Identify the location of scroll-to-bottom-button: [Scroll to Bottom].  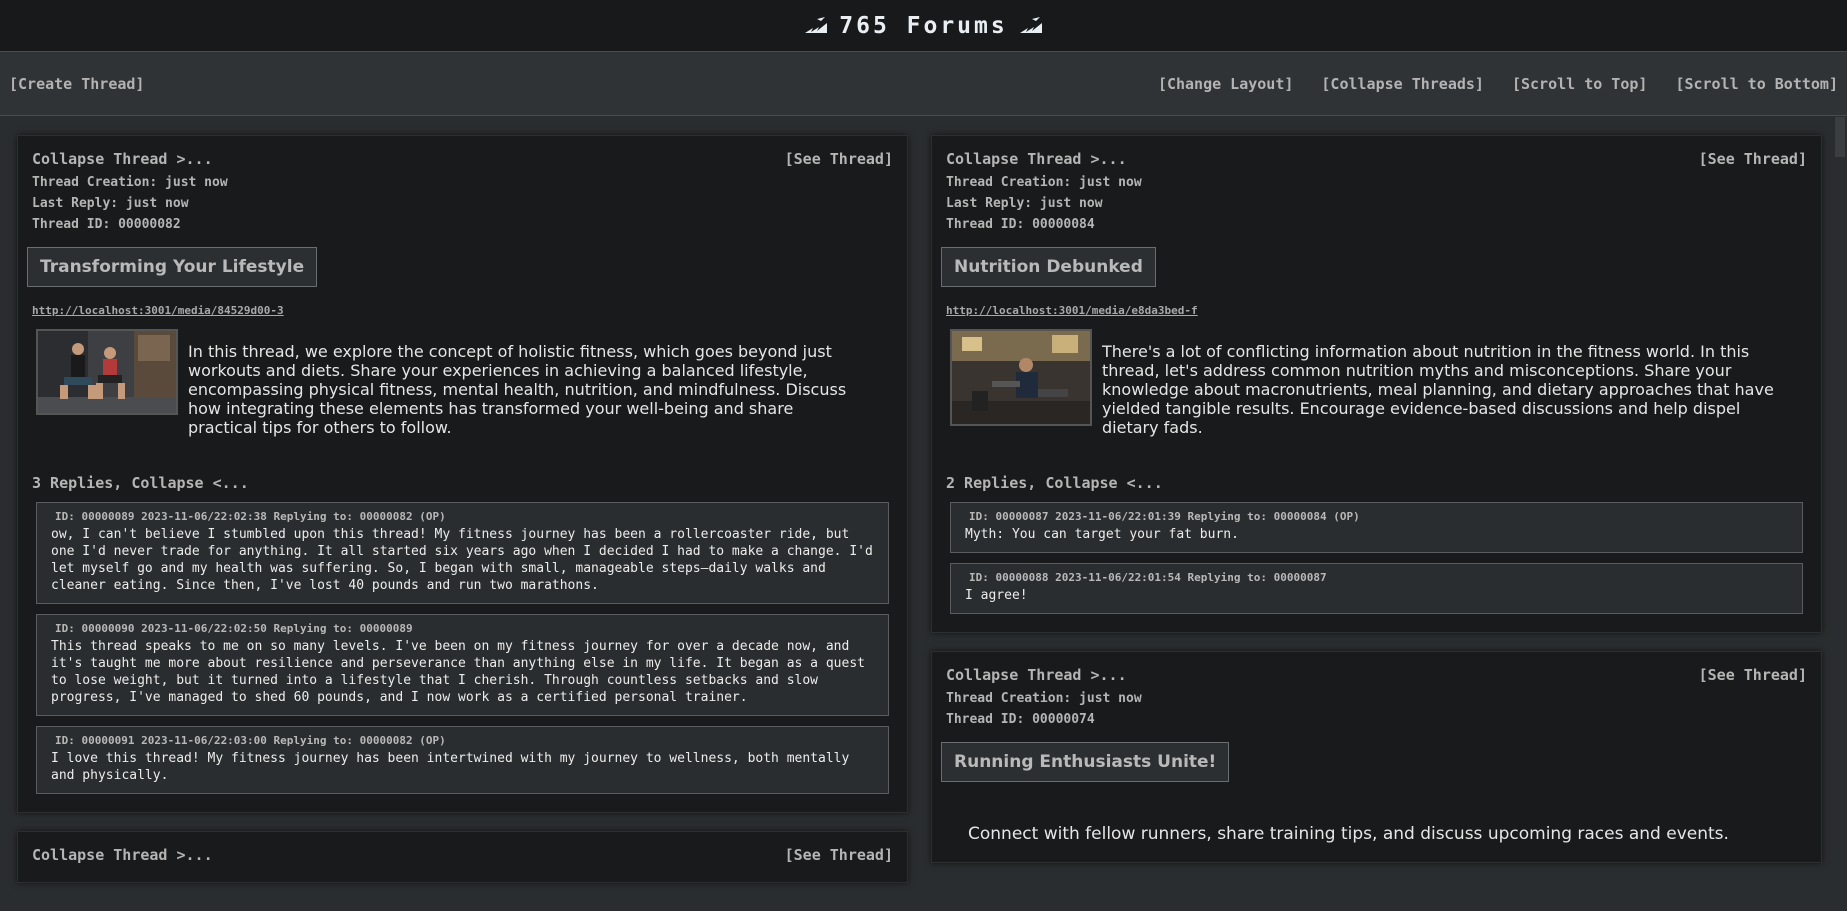
(1756, 84).